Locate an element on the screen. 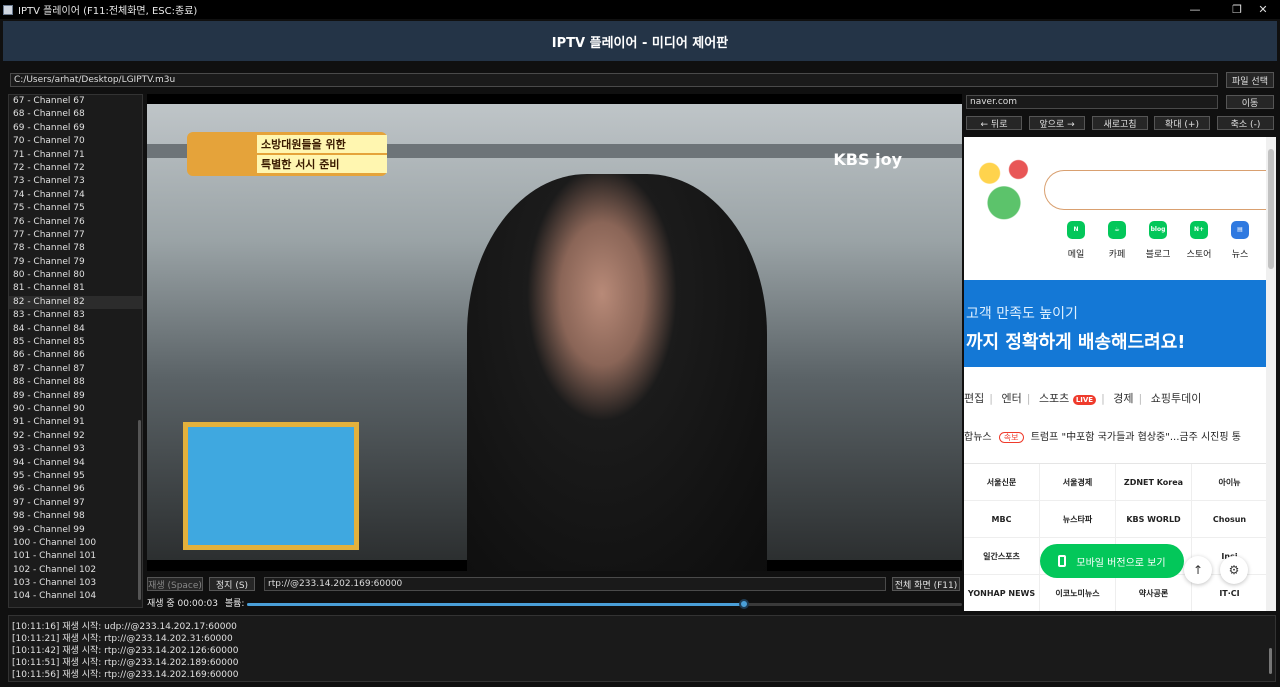 The image size is (1280, 687). video-inset-frame is located at coordinates (271, 486).